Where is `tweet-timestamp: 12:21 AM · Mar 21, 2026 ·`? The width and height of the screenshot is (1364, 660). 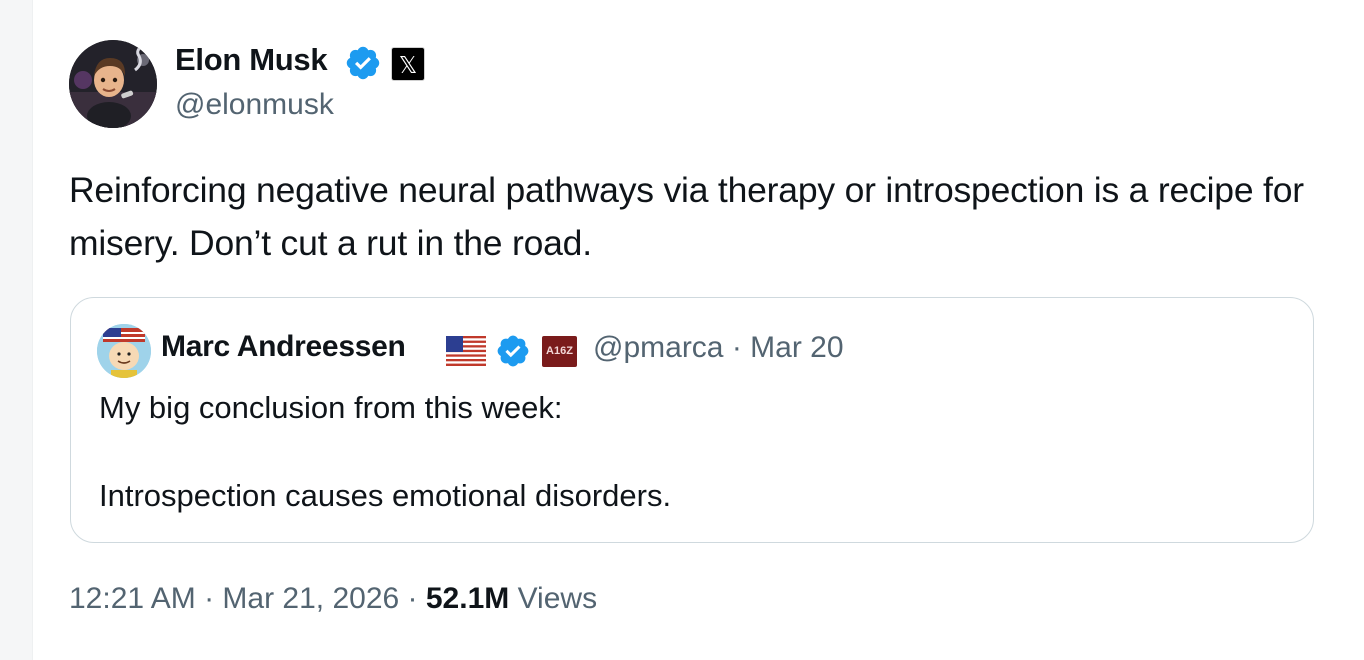 tweet-timestamp: 12:21 AM · Mar 21, 2026 · is located at coordinates (247, 598).